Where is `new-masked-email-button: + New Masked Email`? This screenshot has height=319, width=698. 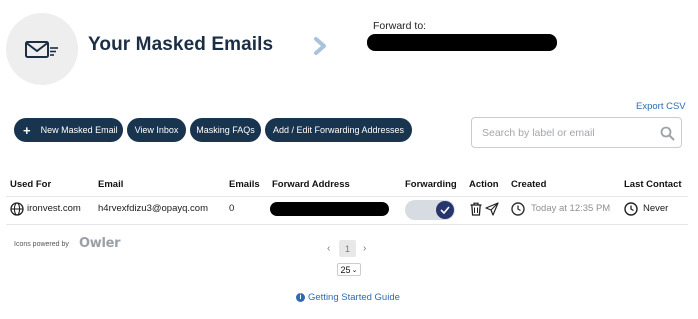 new-masked-email-button: + New Masked Email is located at coordinates (68, 130).